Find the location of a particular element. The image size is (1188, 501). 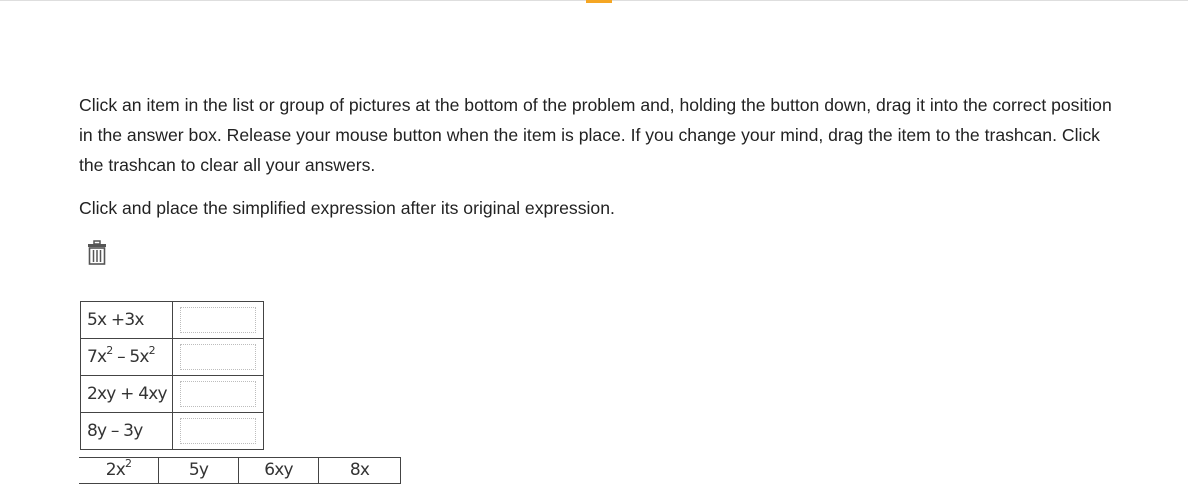

original-expression: 5x +3x is located at coordinates (126, 320).